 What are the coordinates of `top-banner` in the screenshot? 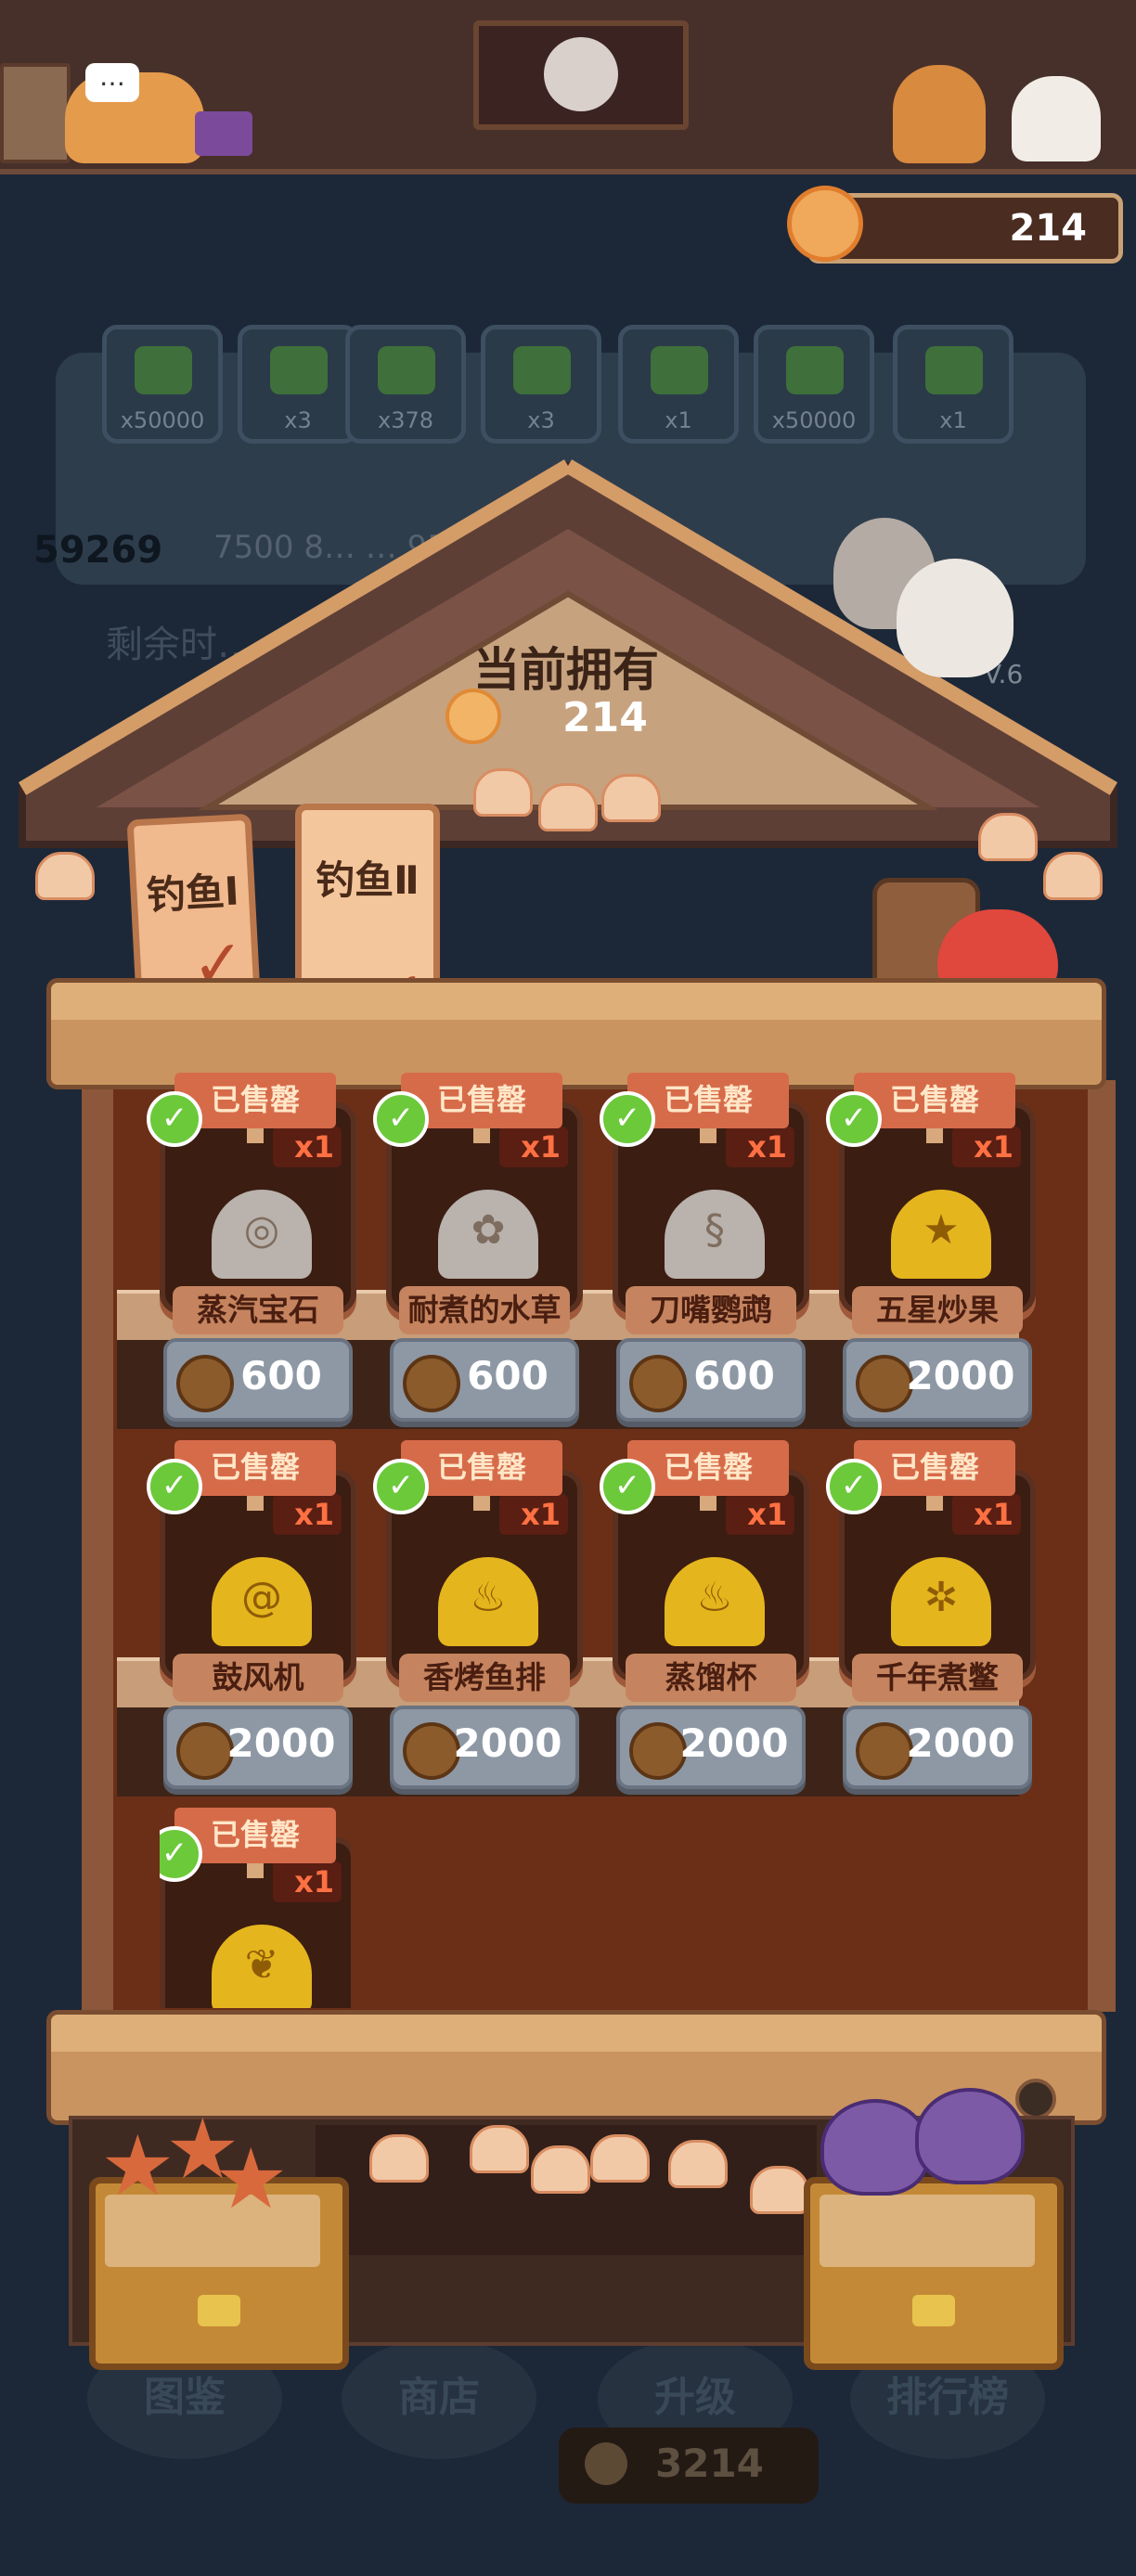 It's located at (581, 75).